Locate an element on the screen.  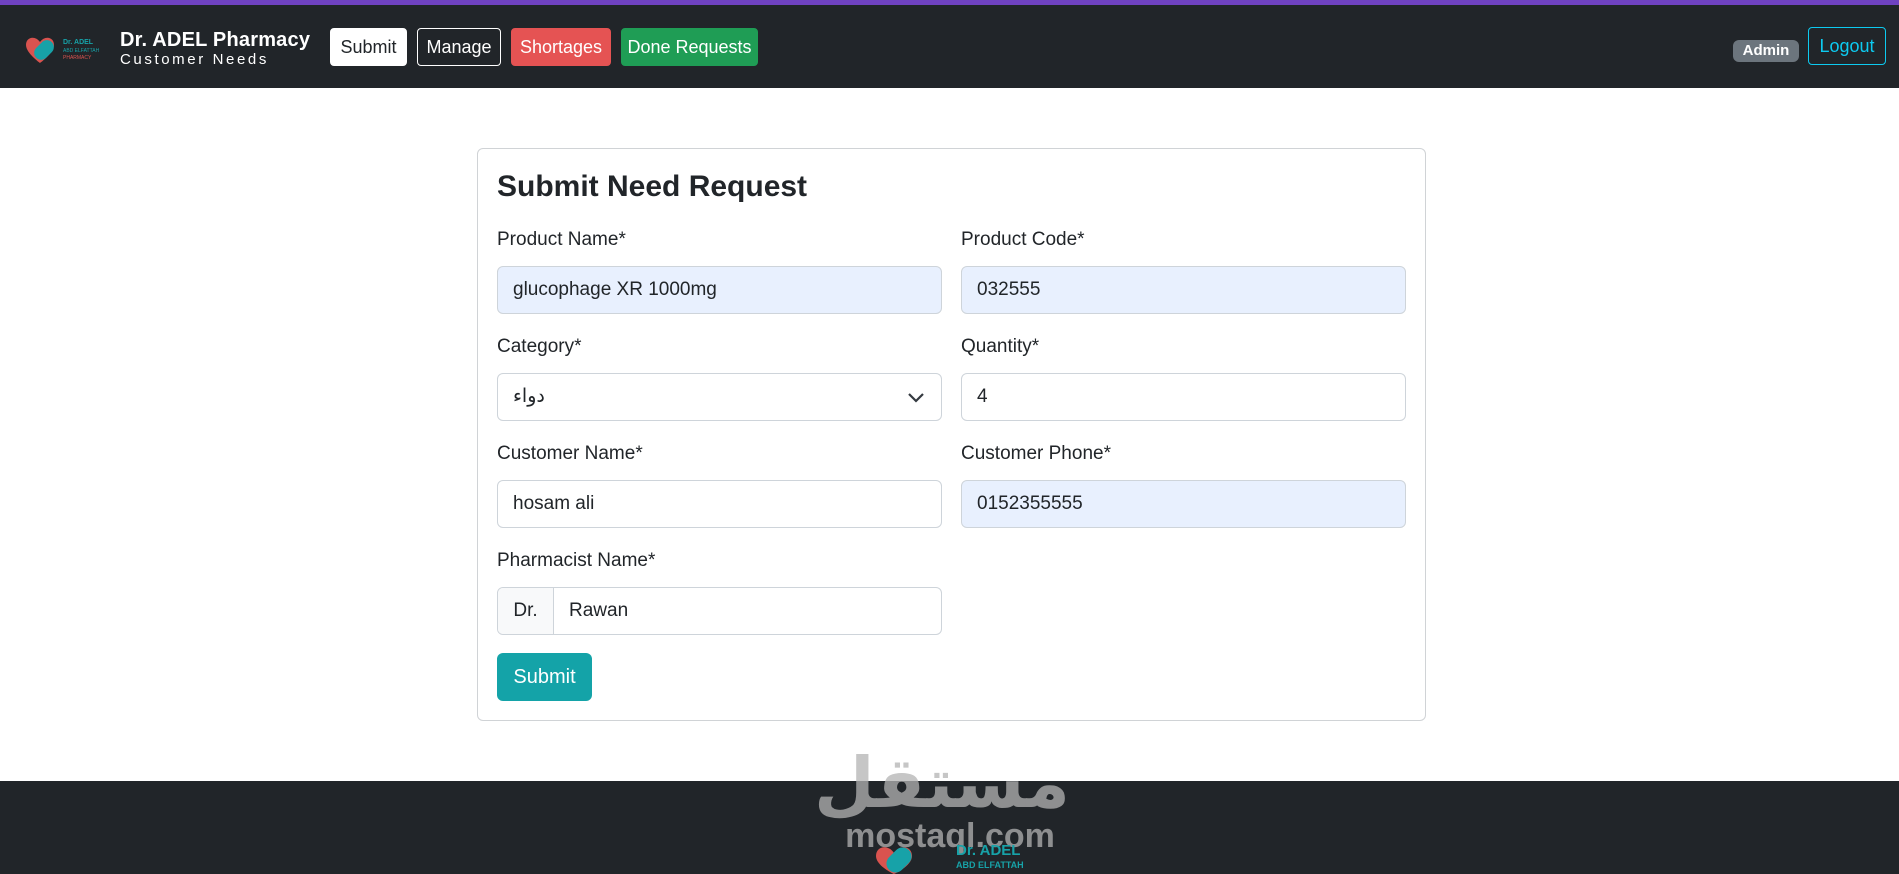
product-code-label: Product Code* is located at coordinates (1023, 239).